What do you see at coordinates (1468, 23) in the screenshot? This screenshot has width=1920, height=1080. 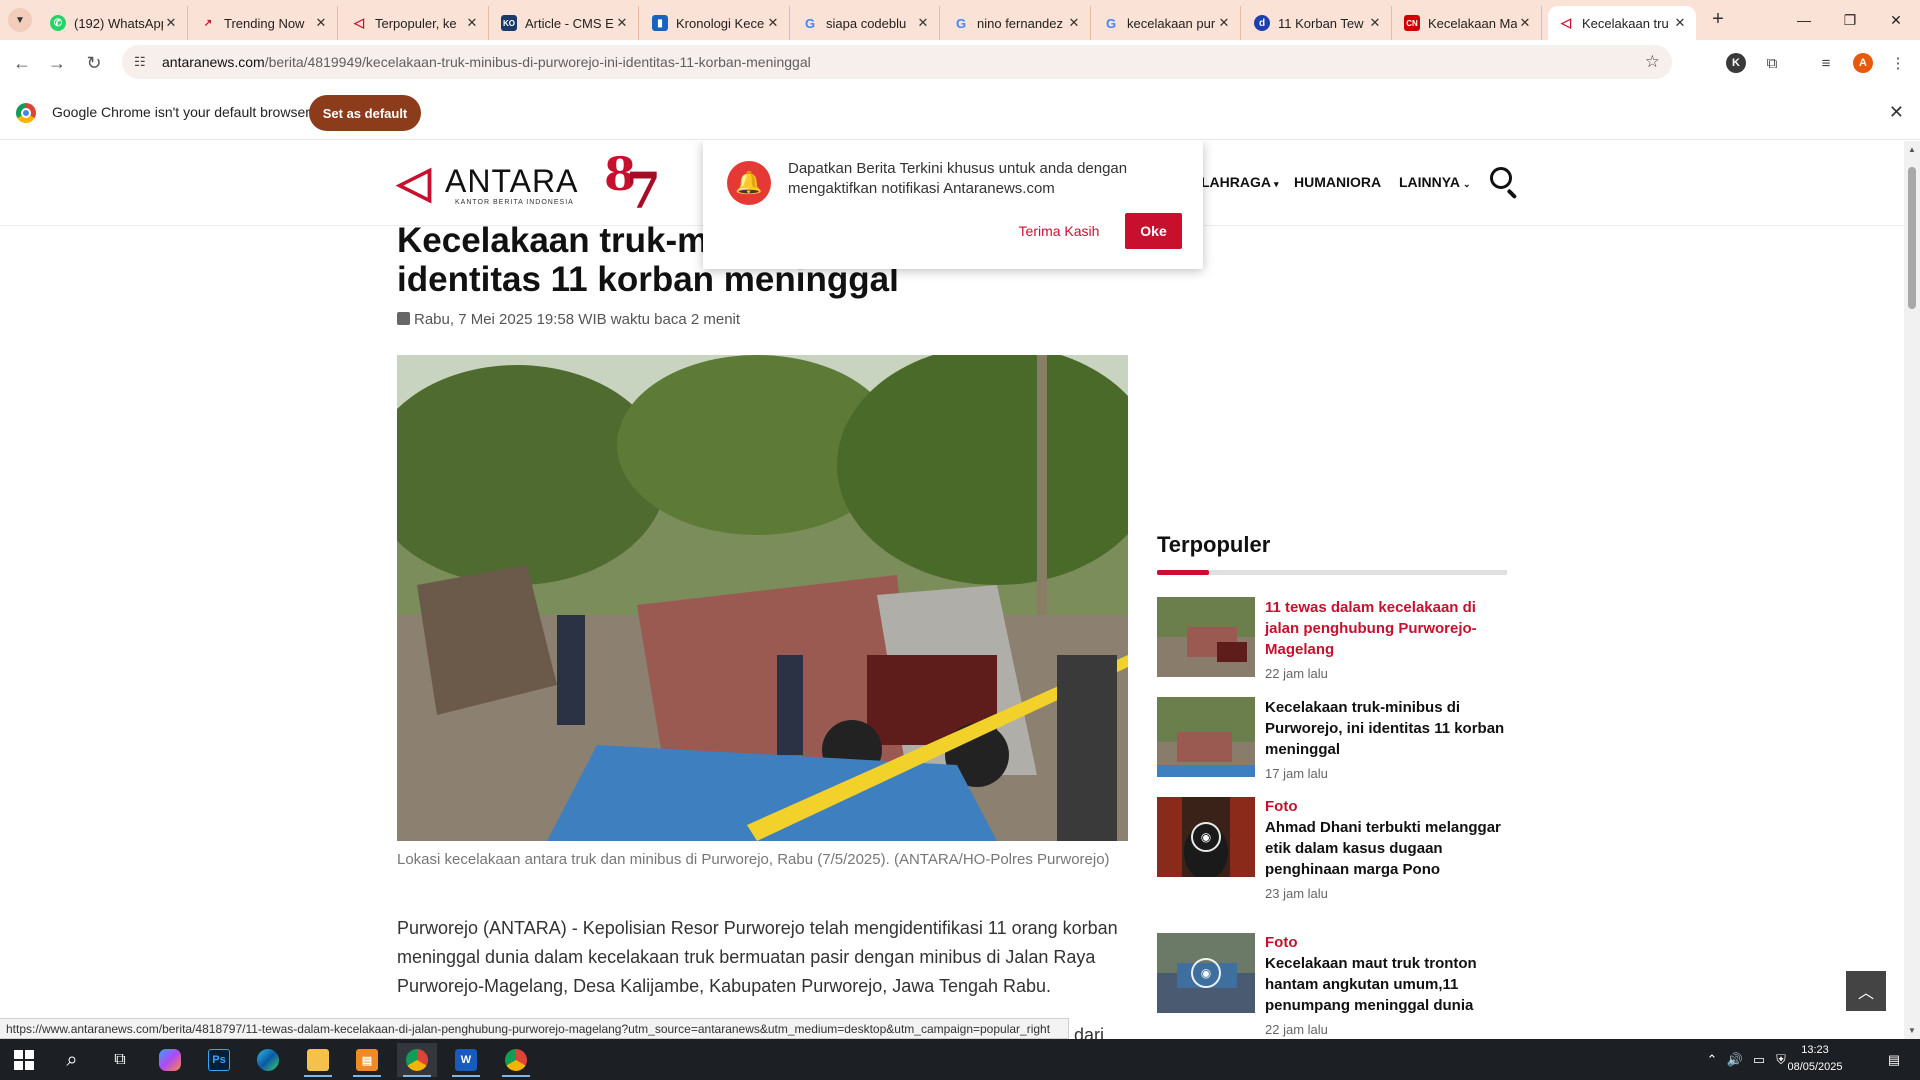 I see `tab-cnn: CN Kecelakaan Ma ✕` at bounding box center [1468, 23].